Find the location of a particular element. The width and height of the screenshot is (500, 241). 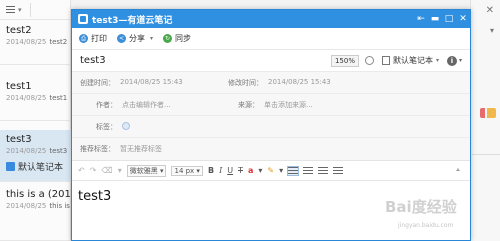

app-logo-icon is located at coordinates (83, 19).